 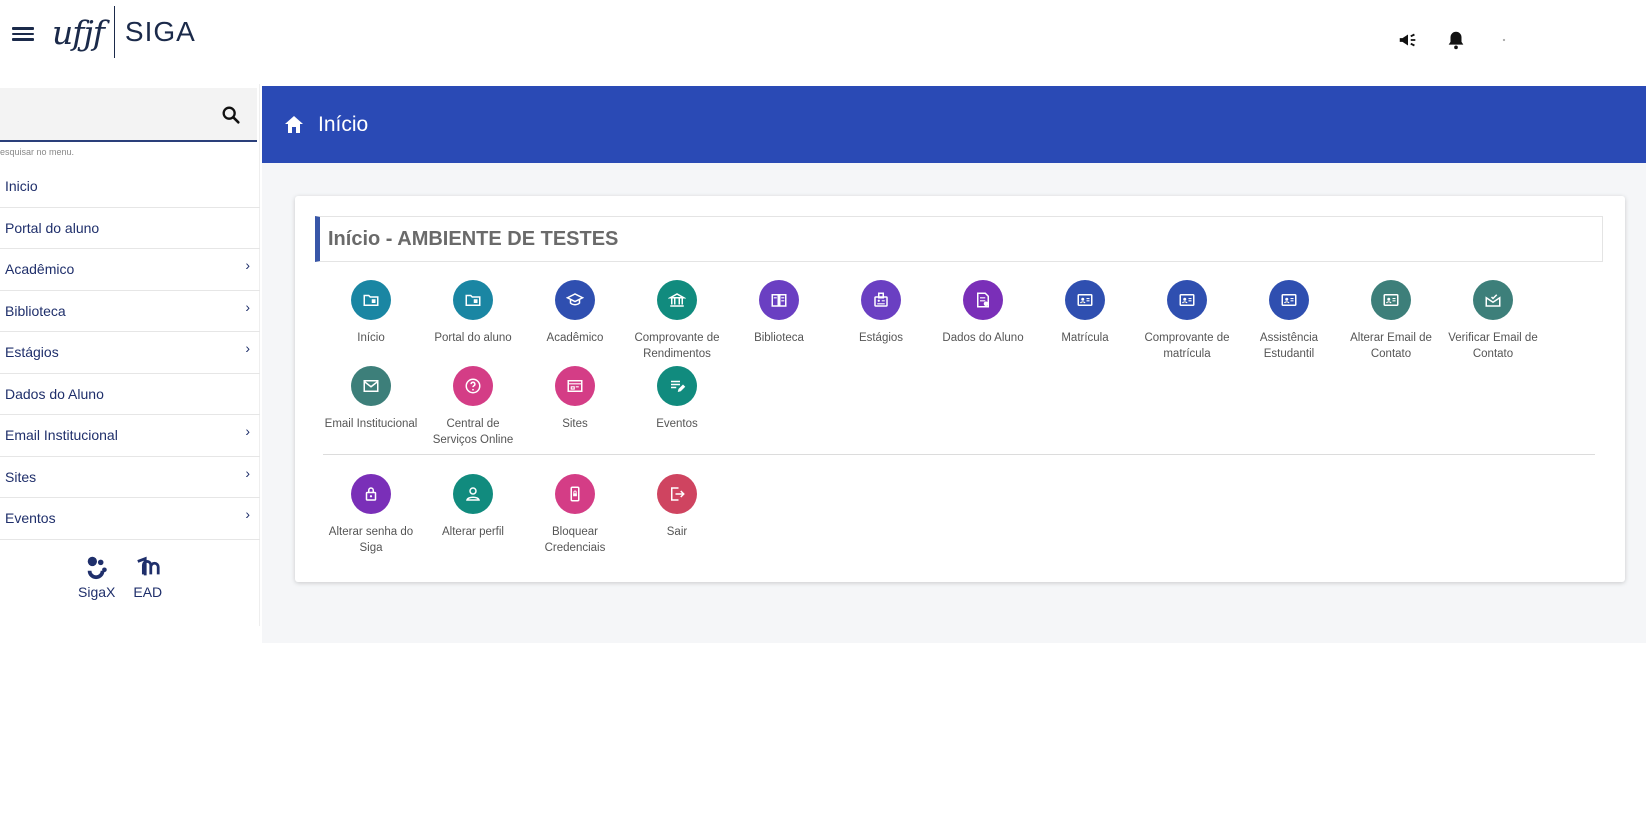 I want to click on shortcut-label: Biblioteca, so click(x=779, y=338).